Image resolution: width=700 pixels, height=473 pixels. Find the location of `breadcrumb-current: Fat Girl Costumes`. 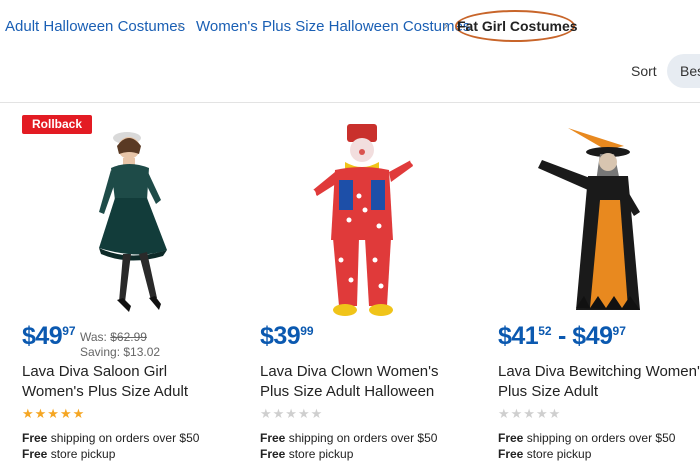

breadcrumb-current: Fat Girl Costumes is located at coordinates (517, 26).